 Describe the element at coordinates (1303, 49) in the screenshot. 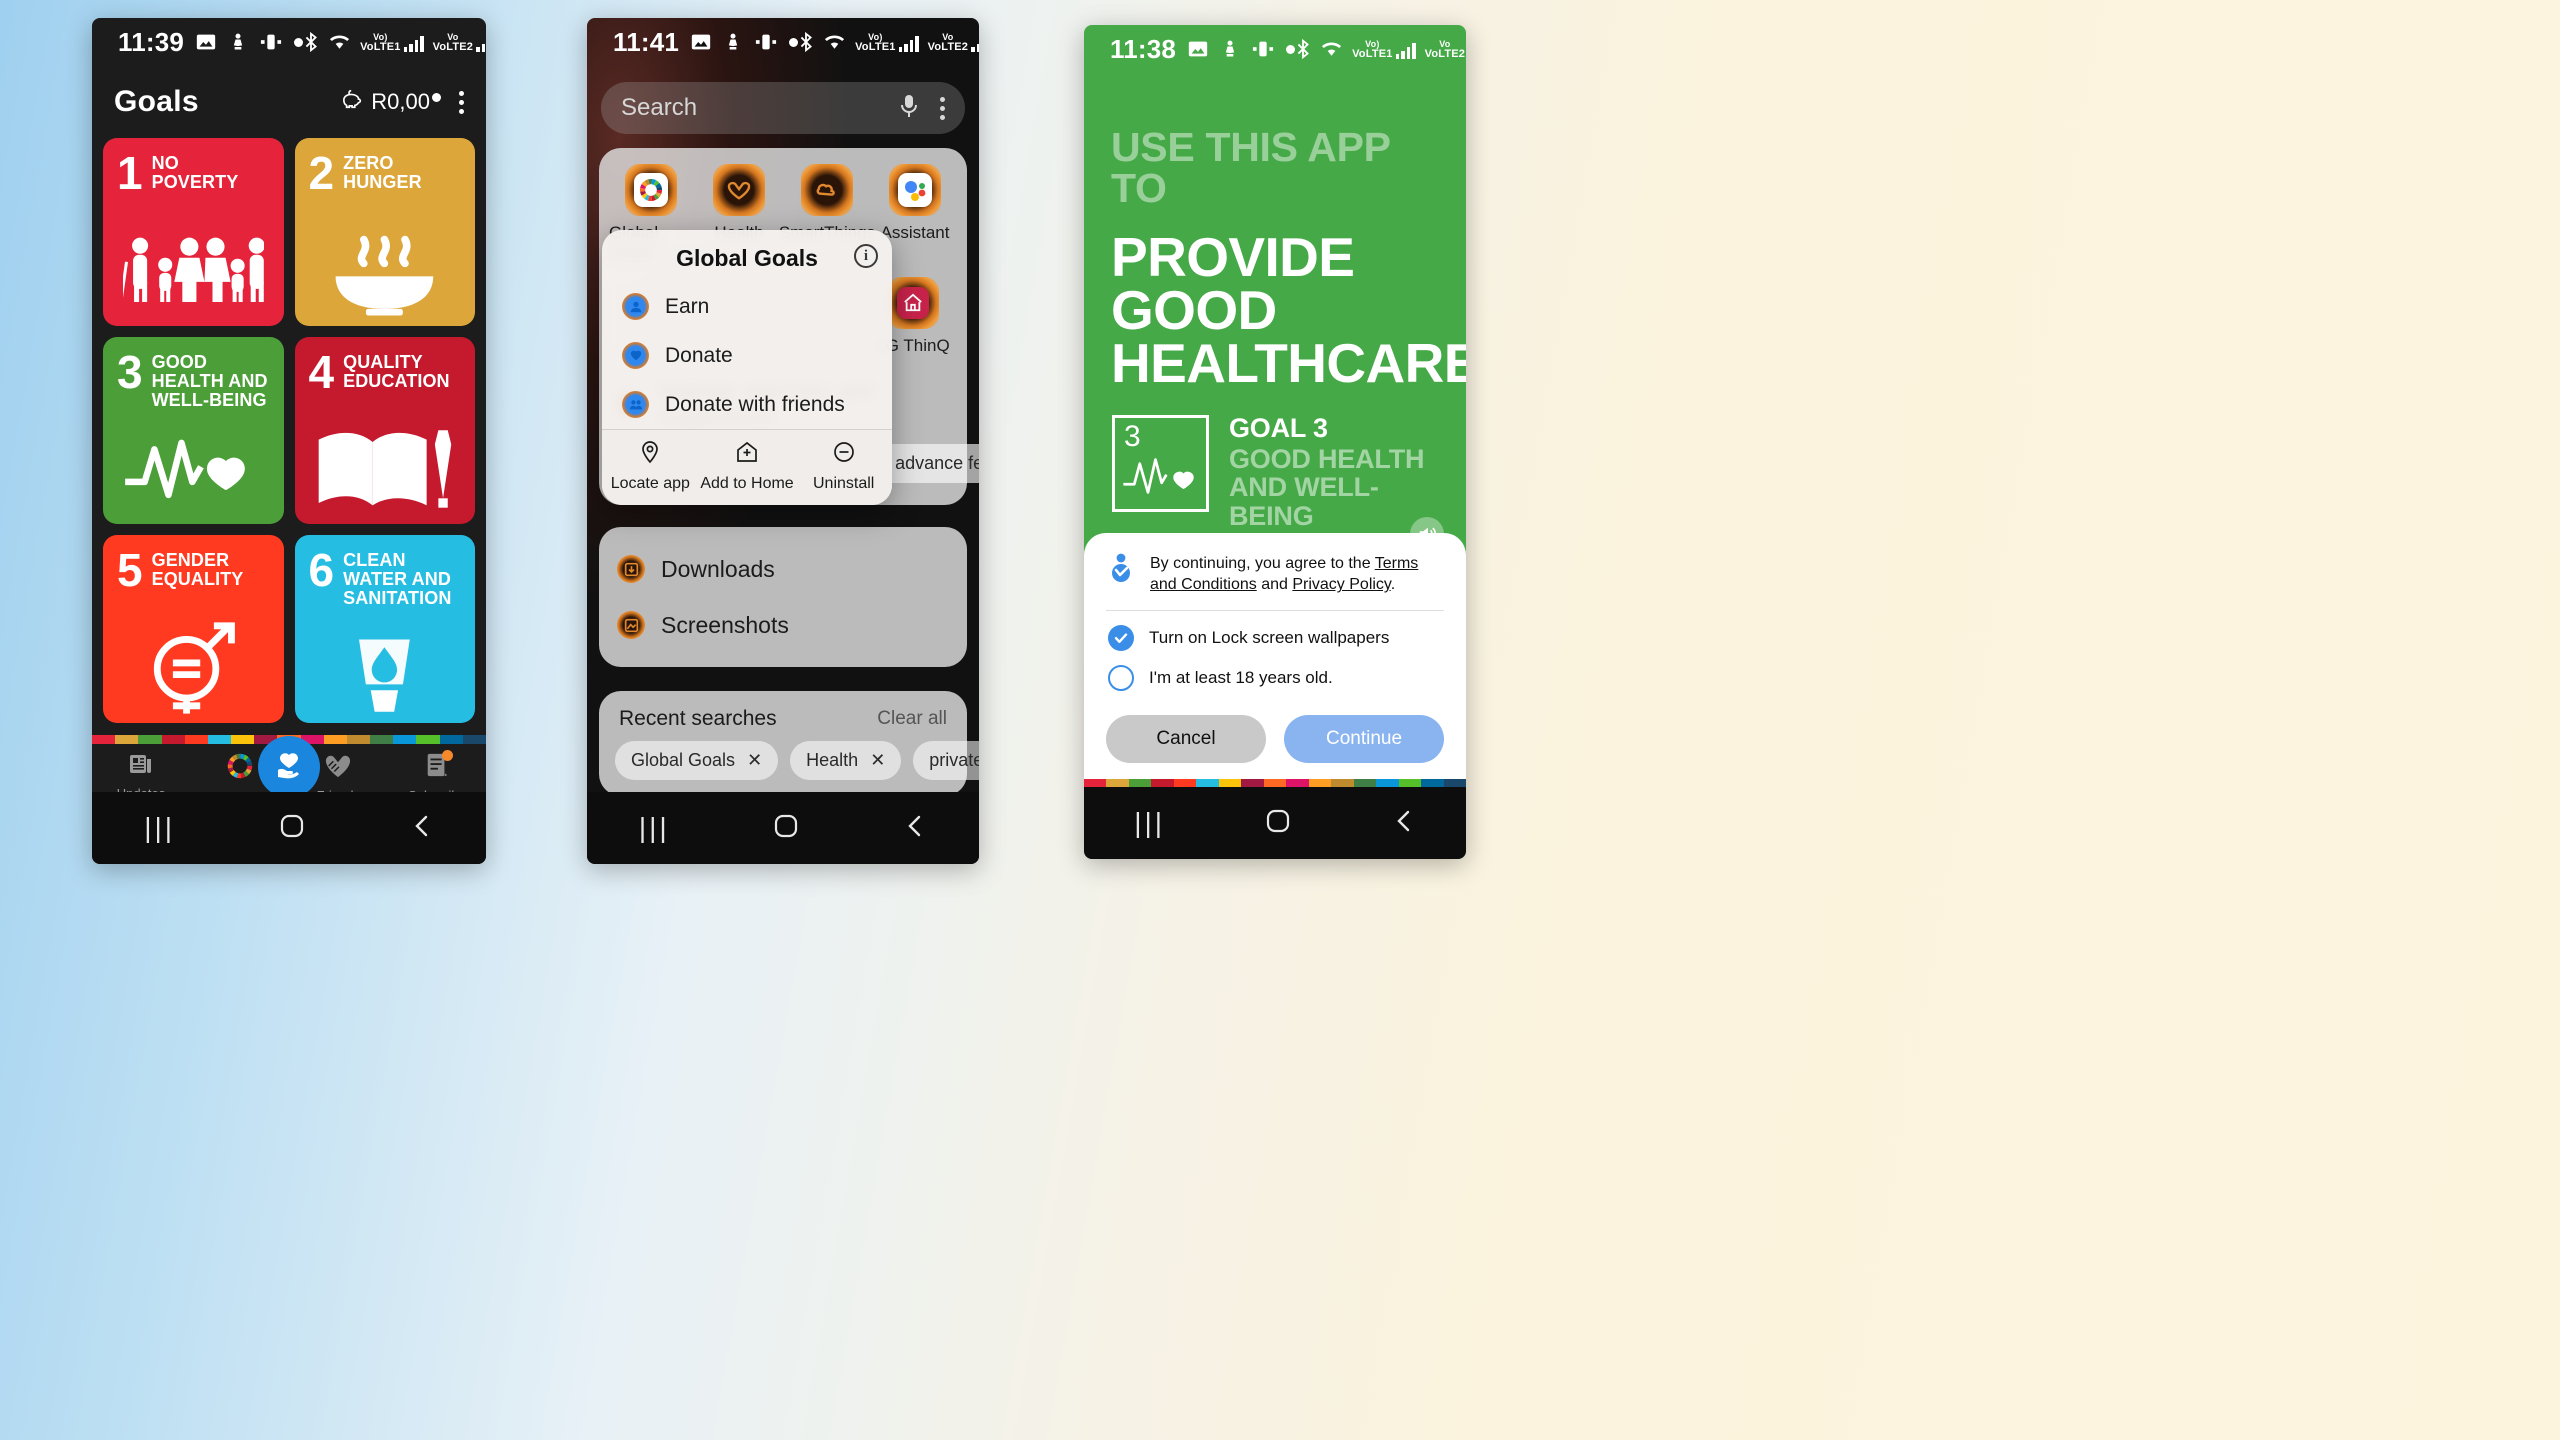

I see `bluetooth-icon` at that location.